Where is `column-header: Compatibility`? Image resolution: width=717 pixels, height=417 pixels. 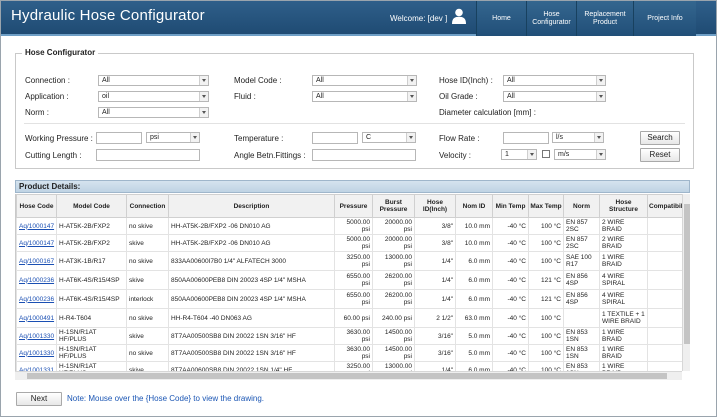
column-header: Compatibility is located at coordinates (668, 206).